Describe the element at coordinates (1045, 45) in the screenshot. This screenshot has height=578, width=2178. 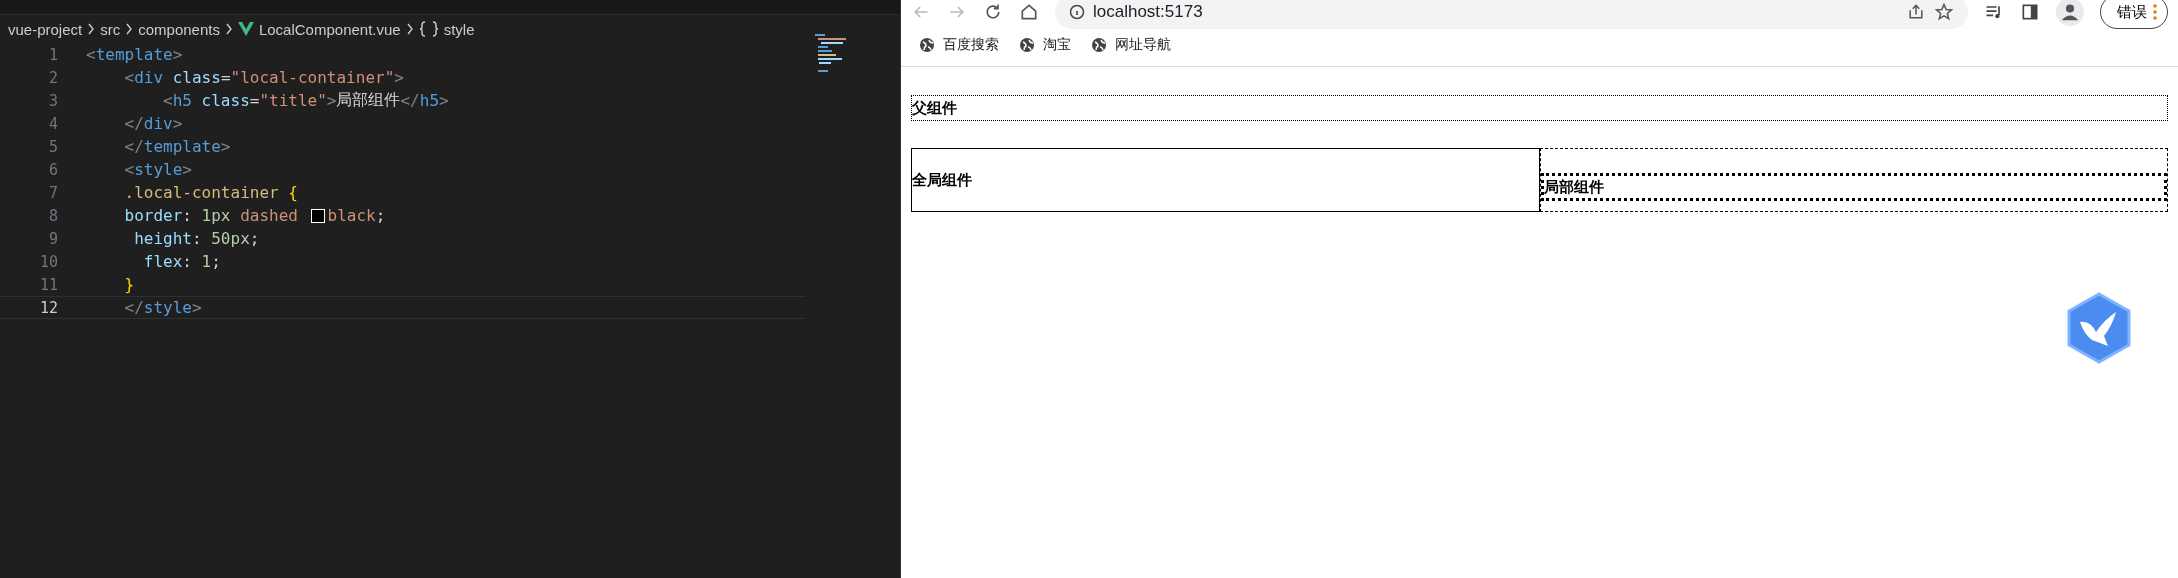
I see `bookmark-link: 淘宝` at that location.